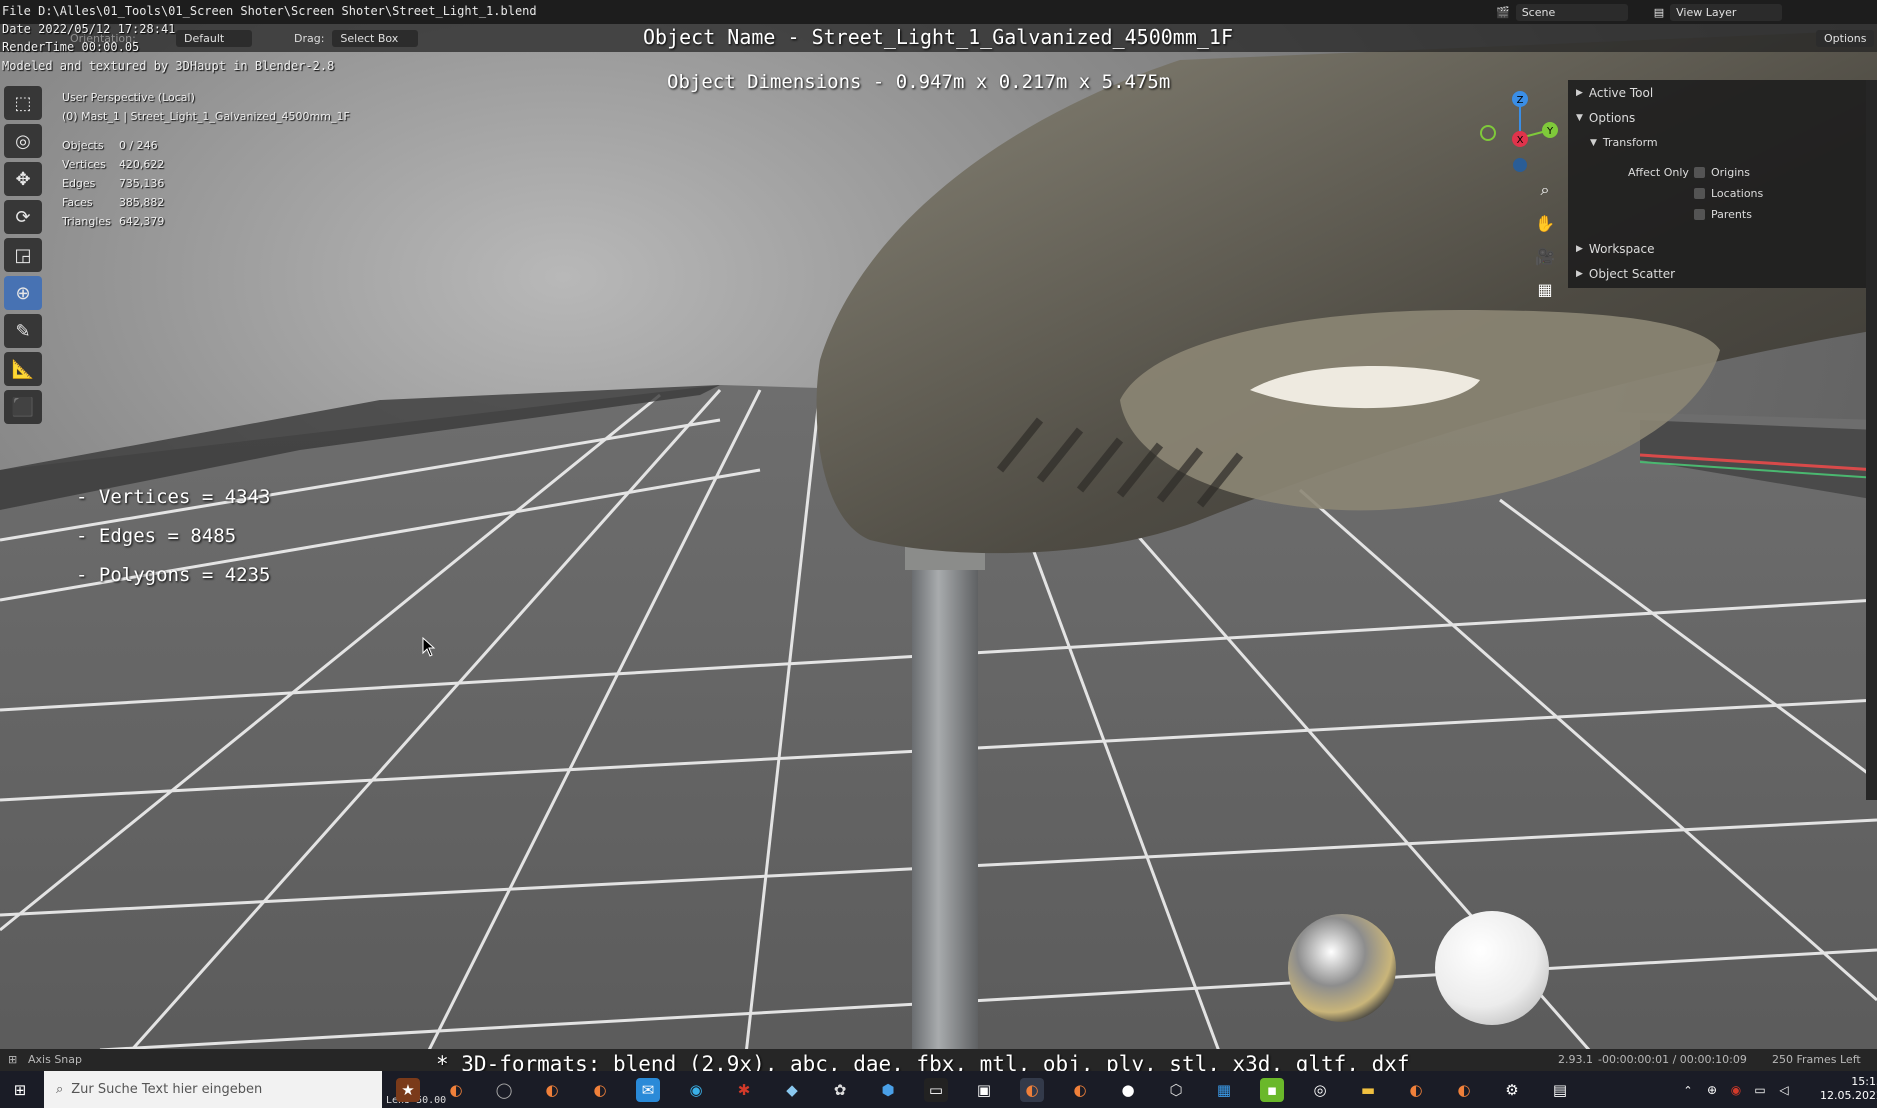 The height and width of the screenshot is (1108, 1877). What do you see at coordinates (1545, 223) in the screenshot?
I see `pan-hand-icon: ✋` at bounding box center [1545, 223].